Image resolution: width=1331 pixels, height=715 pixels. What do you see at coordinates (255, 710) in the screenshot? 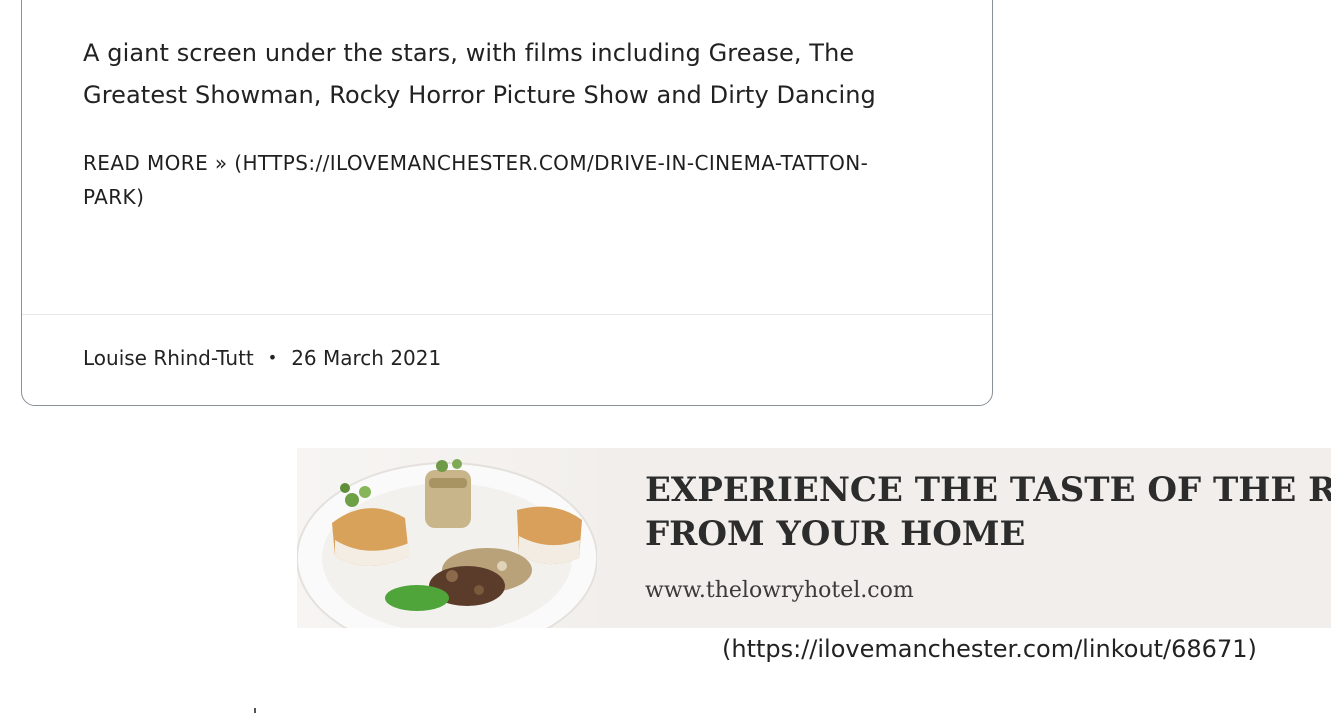
I see `decorative-mark` at bounding box center [255, 710].